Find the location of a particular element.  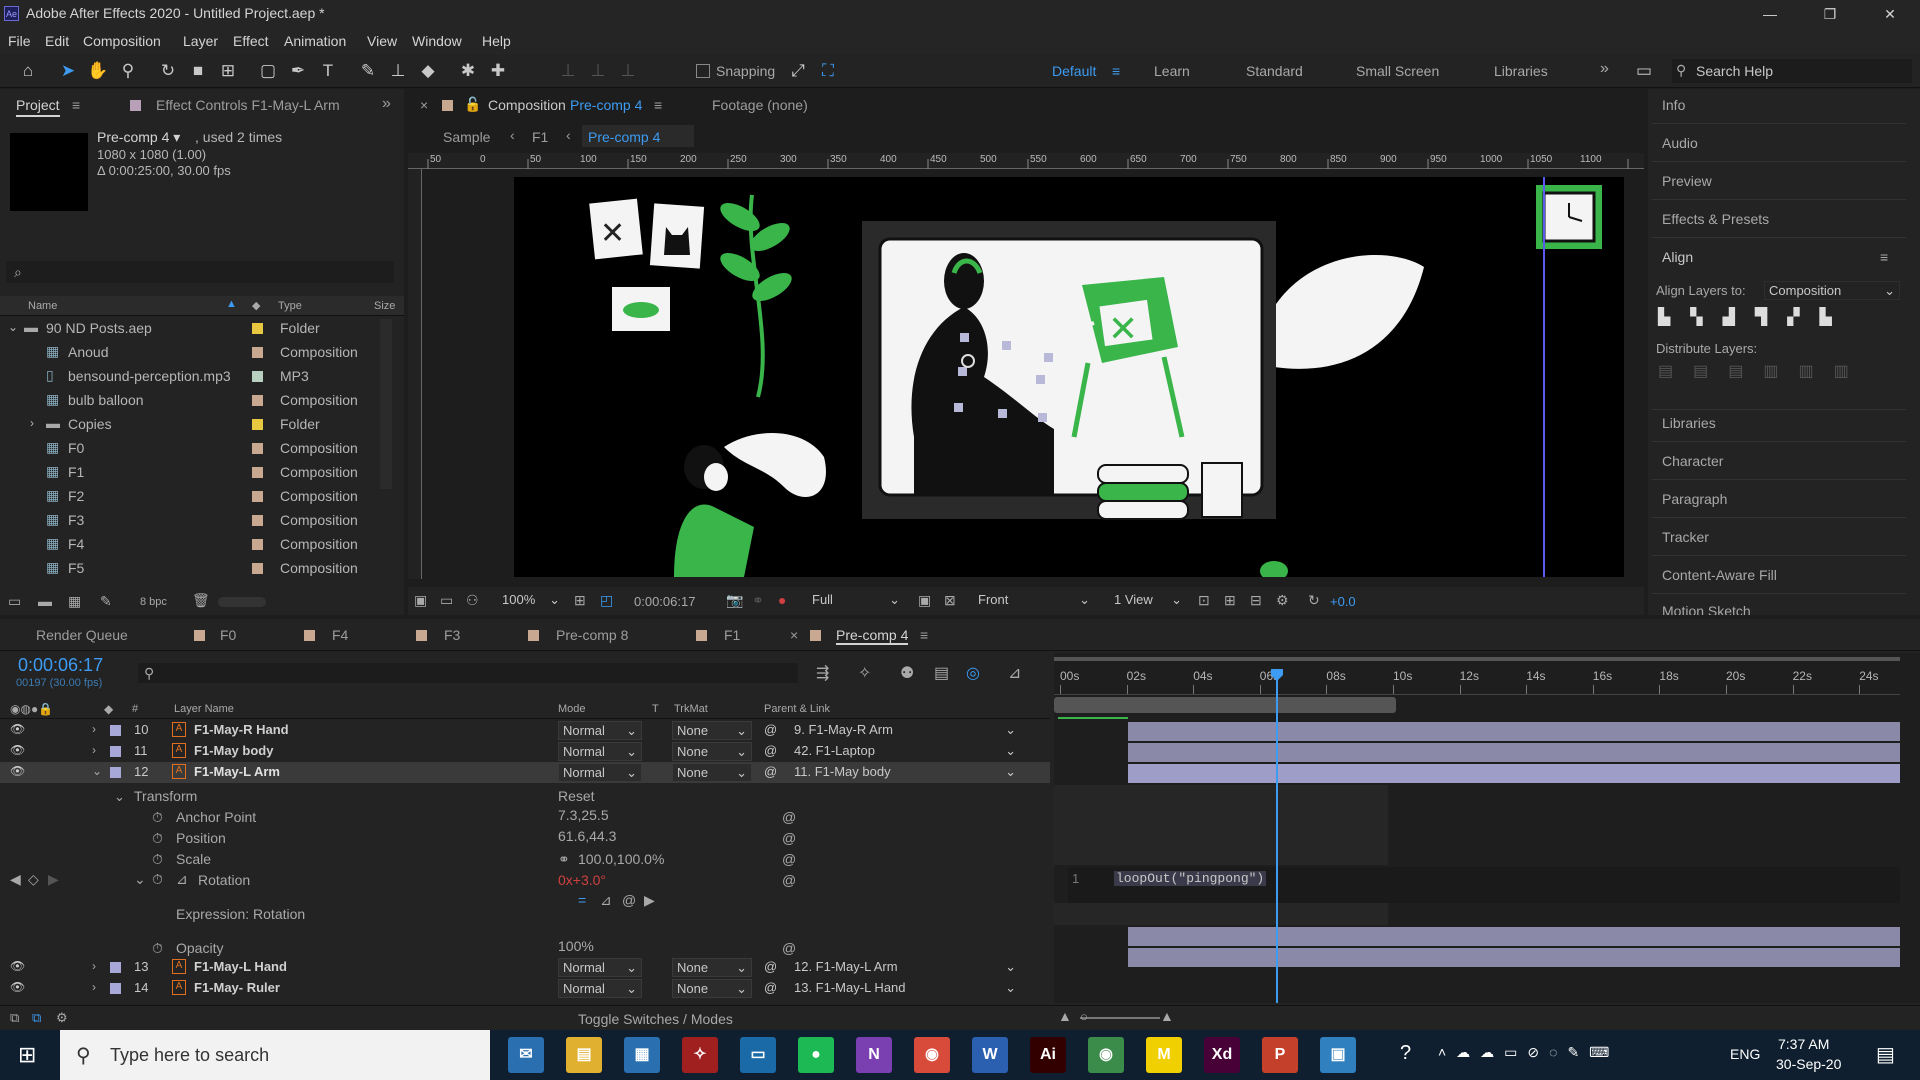

distribute-buttons-icon: ▤▤▤▥▥▥ is located at coordinates (1763, 371).